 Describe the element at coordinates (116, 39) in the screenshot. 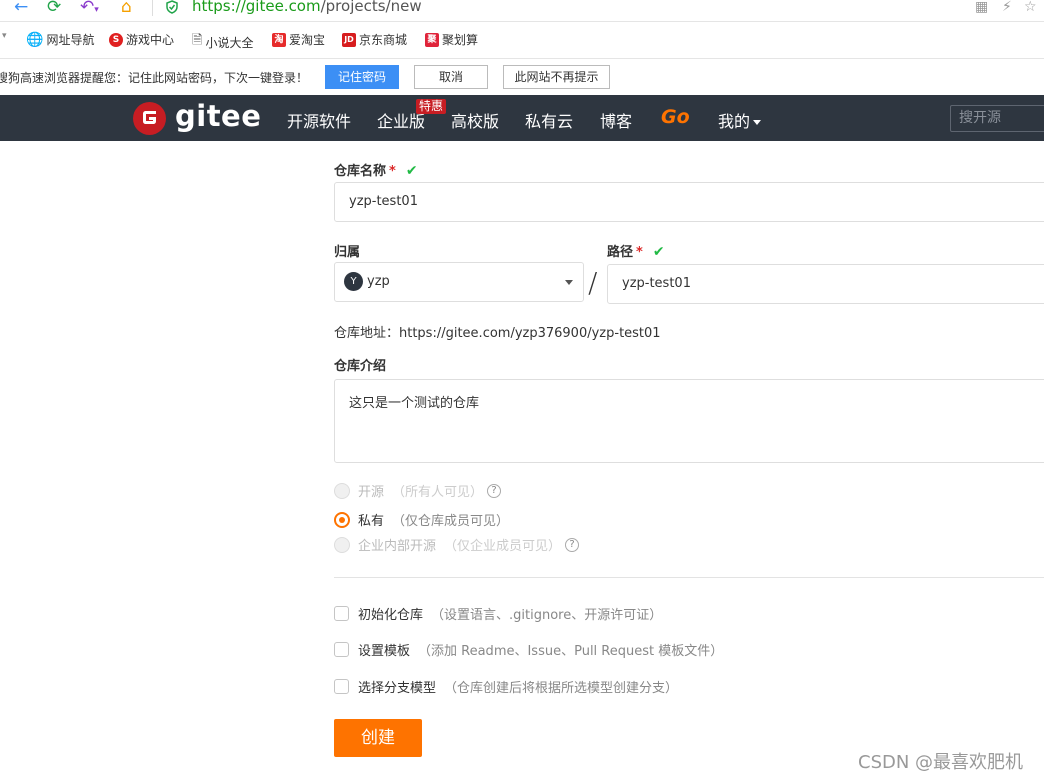

I see `game-center-icon: S` at that location.